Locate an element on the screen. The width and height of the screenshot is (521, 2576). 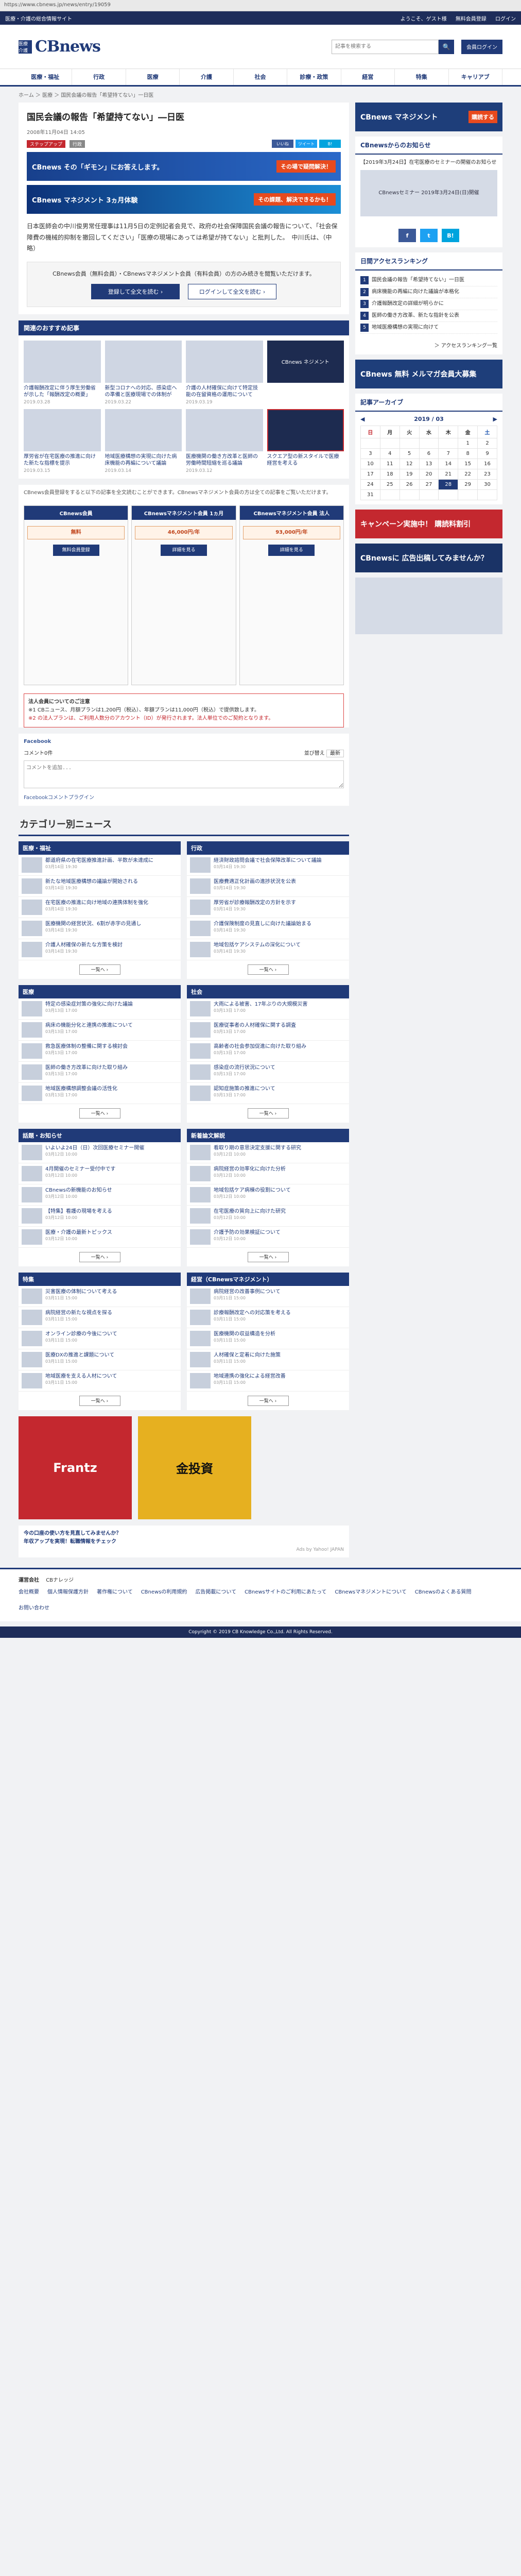
search-input is located at coordinates (386, 46).